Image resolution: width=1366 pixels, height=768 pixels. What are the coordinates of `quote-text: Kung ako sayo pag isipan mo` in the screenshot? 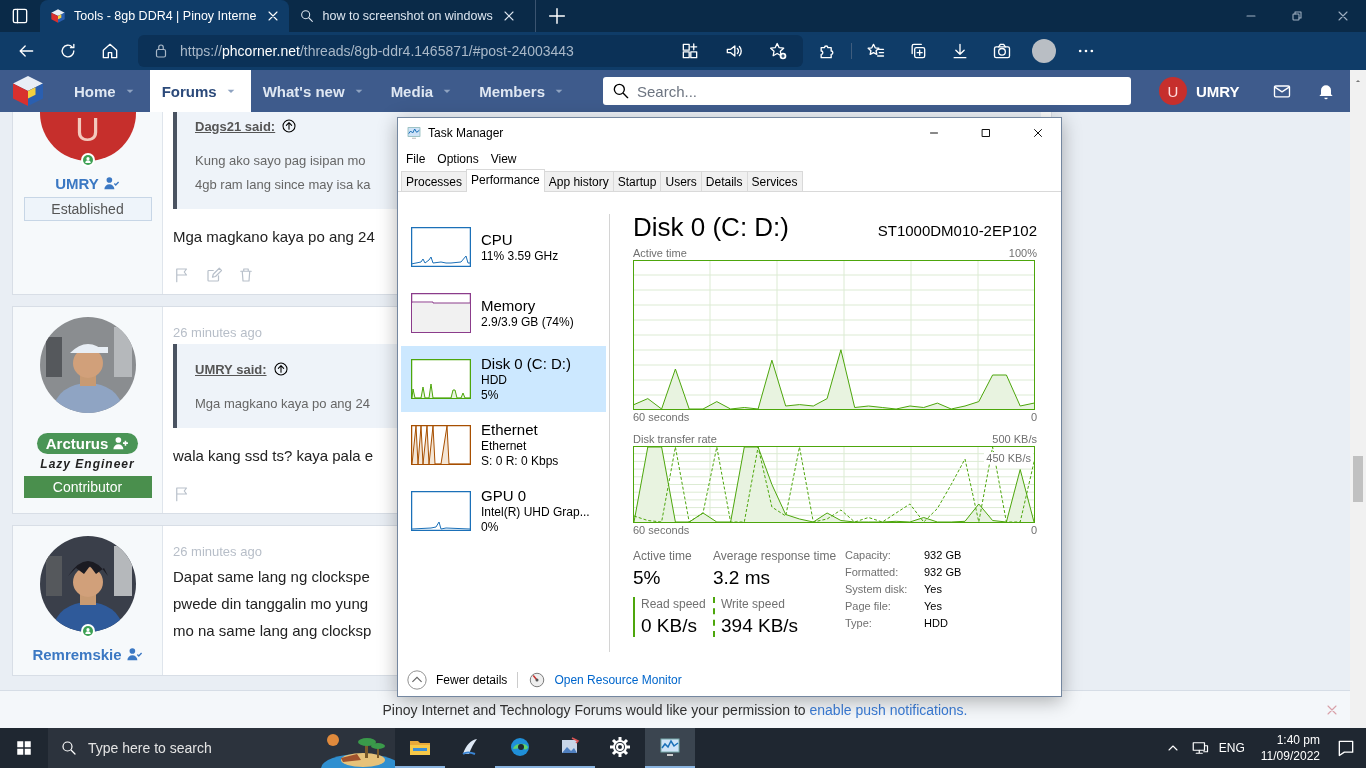 It's located at (280, 161).